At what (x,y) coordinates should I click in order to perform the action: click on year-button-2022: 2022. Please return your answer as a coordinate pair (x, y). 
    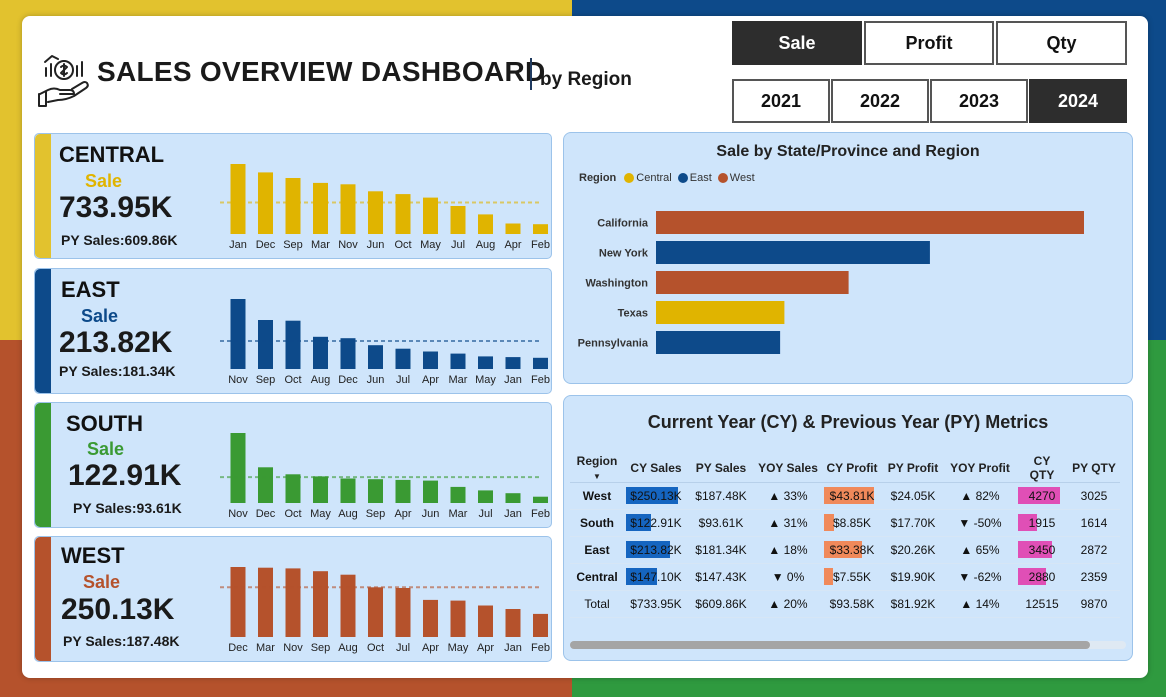
    Looking at the image, I should click on (880, 101).